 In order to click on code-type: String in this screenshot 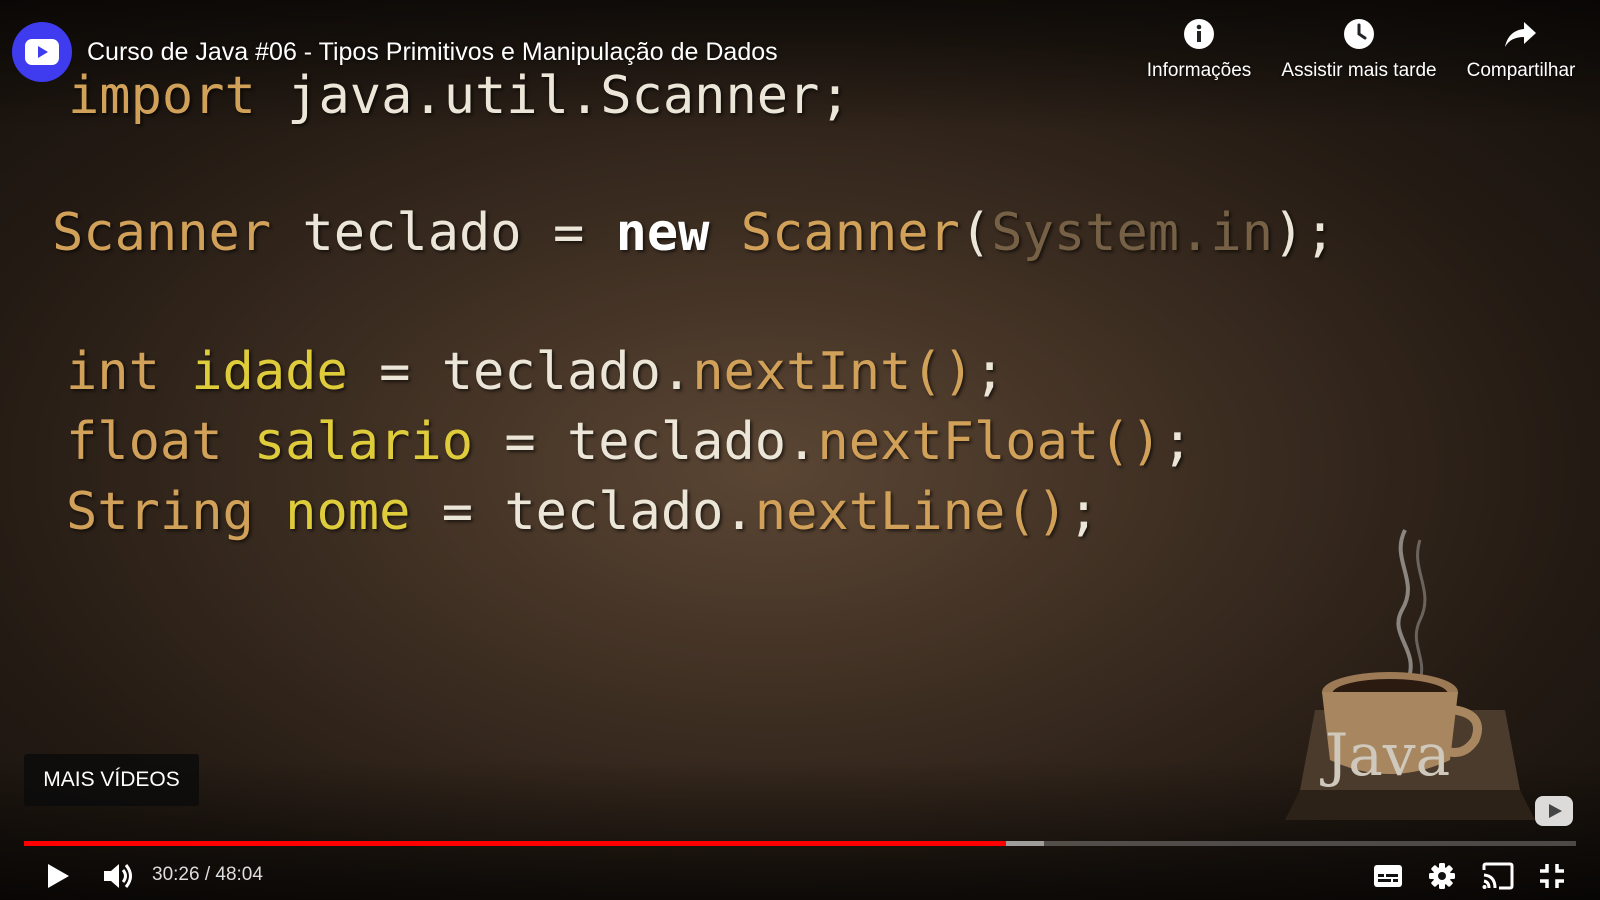, I will do `click(160, 512)`.